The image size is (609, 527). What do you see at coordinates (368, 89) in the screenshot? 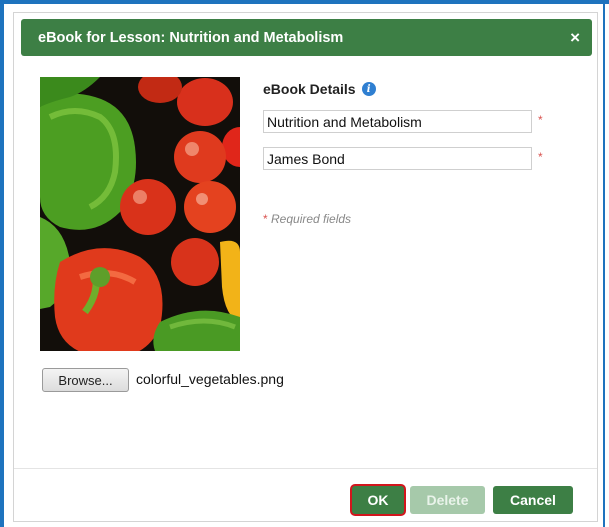
I see `info-icon: i` at bounding box center [368, 89].